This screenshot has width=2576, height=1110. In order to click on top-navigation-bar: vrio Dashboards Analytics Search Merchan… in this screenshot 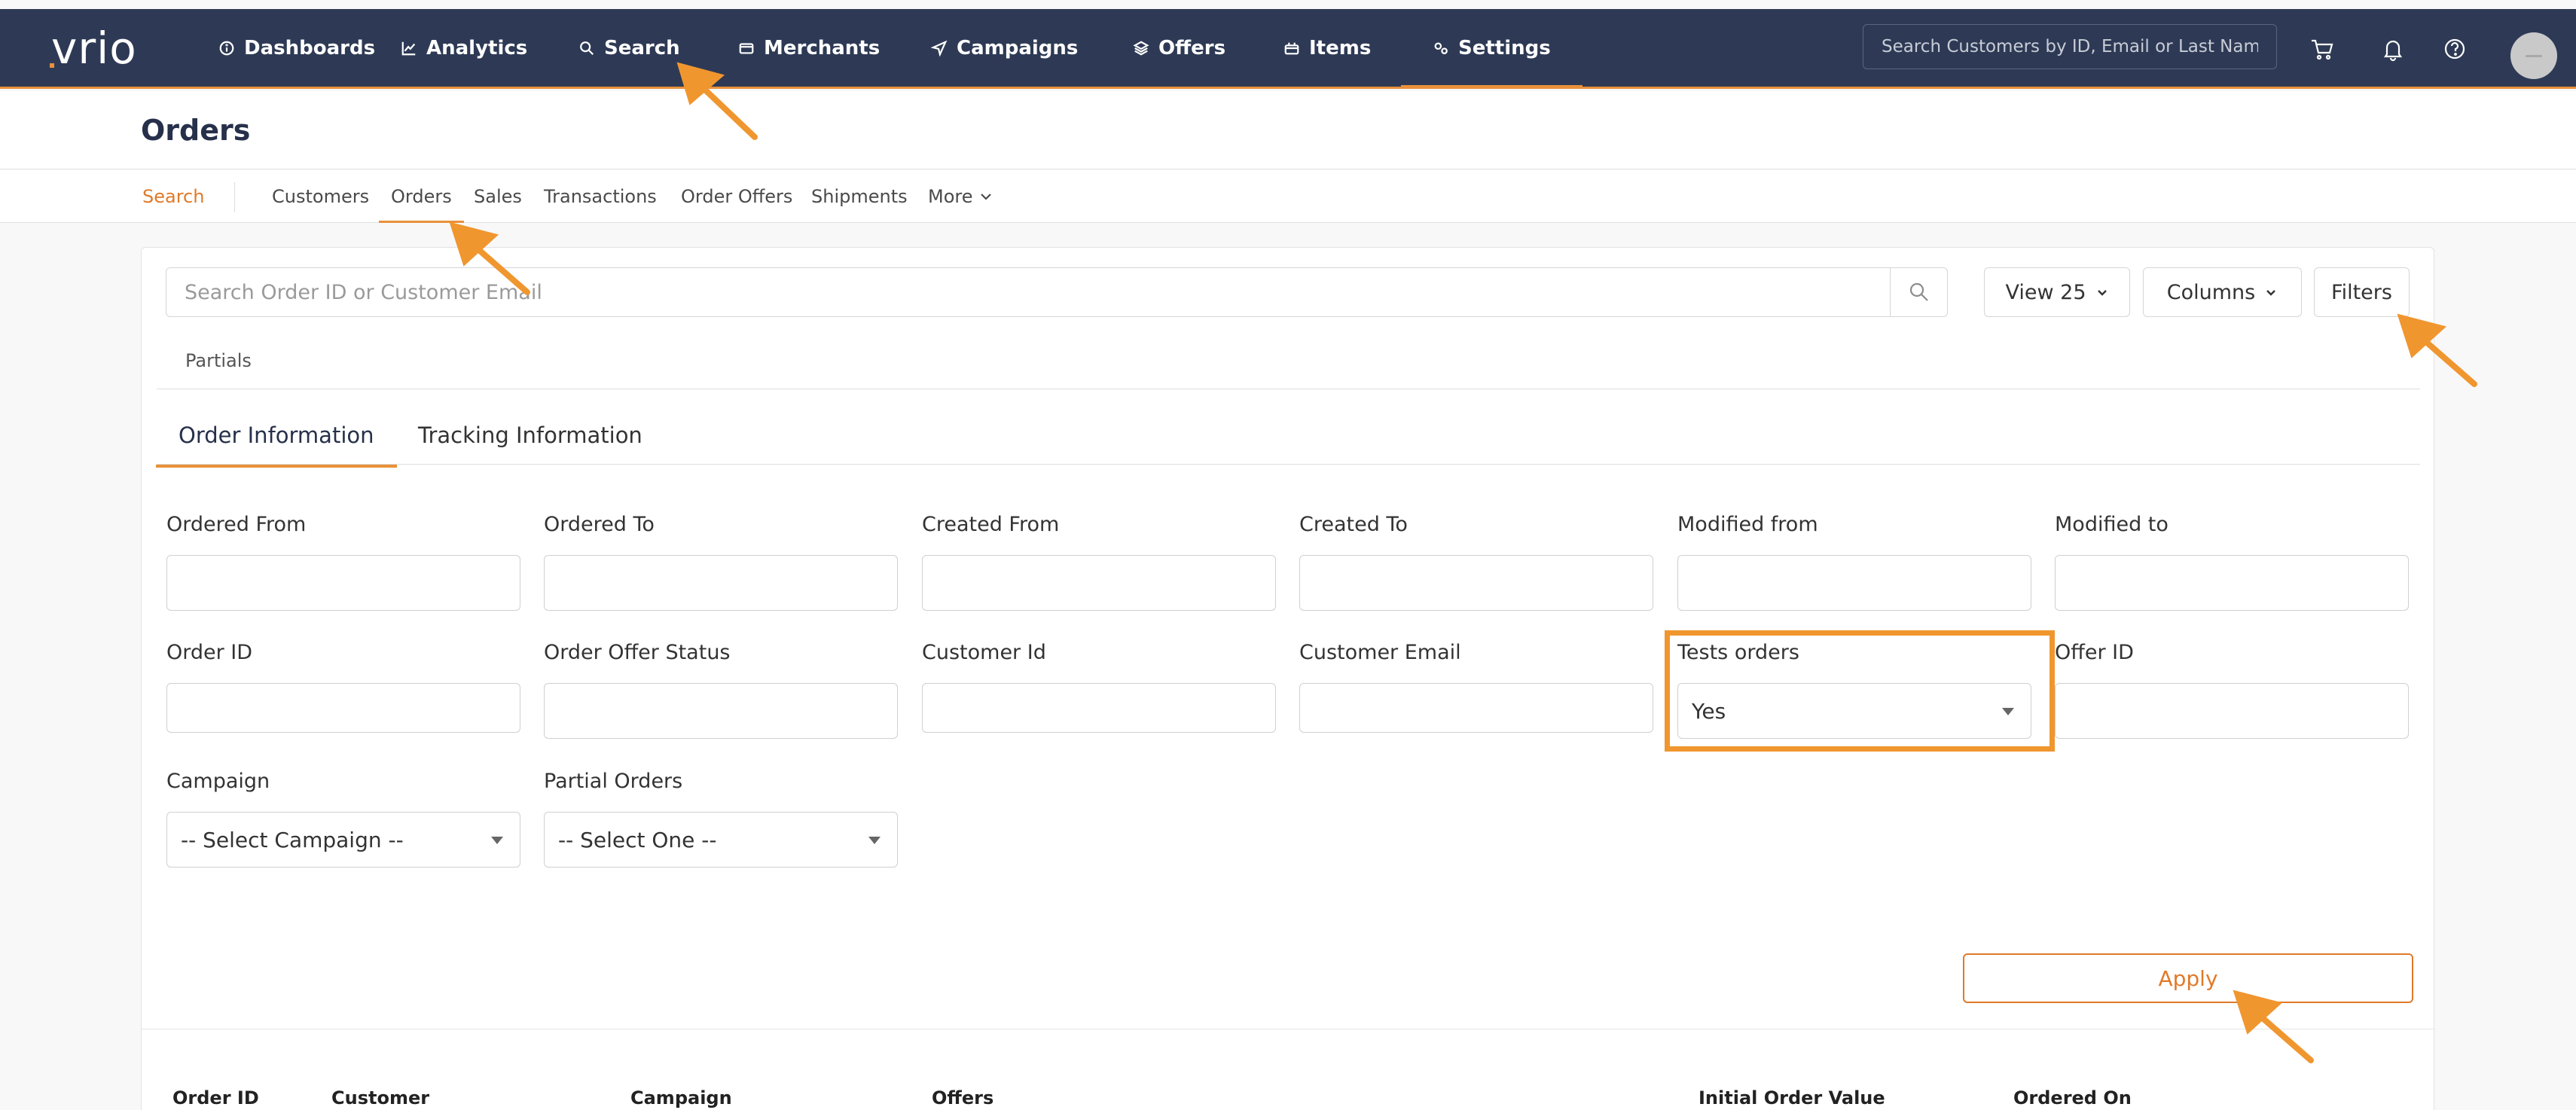, I will do `click(1288, 49)`.